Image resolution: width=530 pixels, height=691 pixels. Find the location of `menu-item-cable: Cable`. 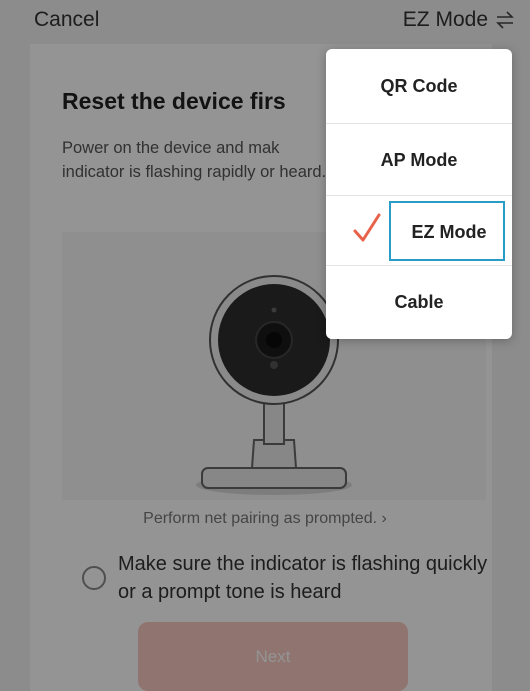

menu-item-cable: Cable is located at coordinates (419, 302).